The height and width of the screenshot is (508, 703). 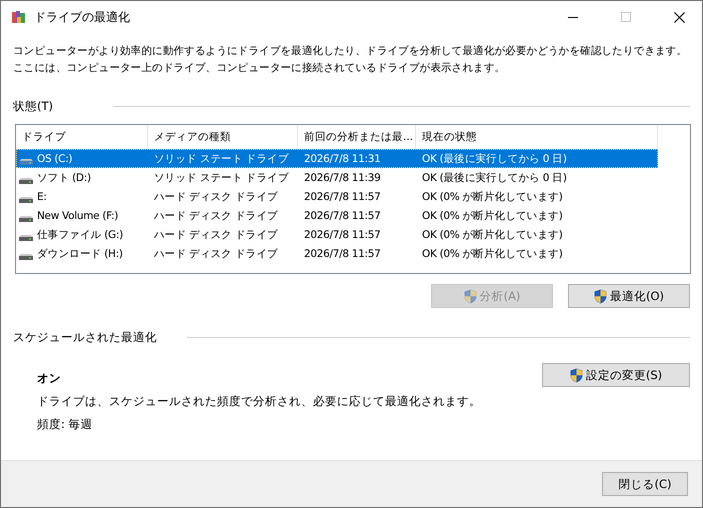 What do you see at coordinates (679, 17) in the screenshot?
I see `close-icon` at bounding box center [679, 17].